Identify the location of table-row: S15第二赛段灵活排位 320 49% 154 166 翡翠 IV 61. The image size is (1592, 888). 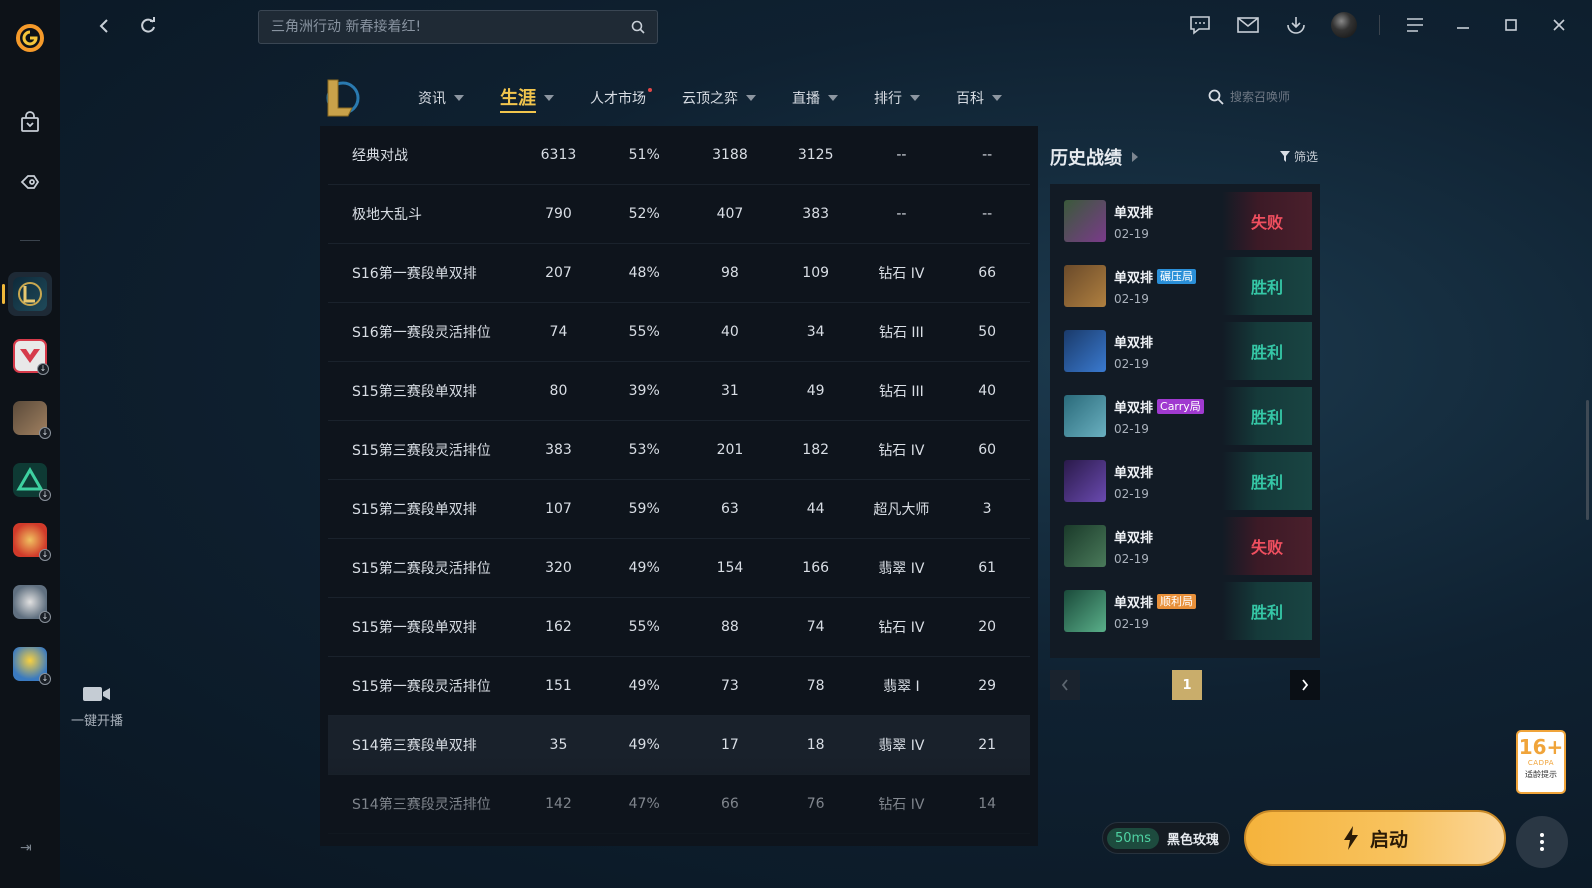
(679, 568).